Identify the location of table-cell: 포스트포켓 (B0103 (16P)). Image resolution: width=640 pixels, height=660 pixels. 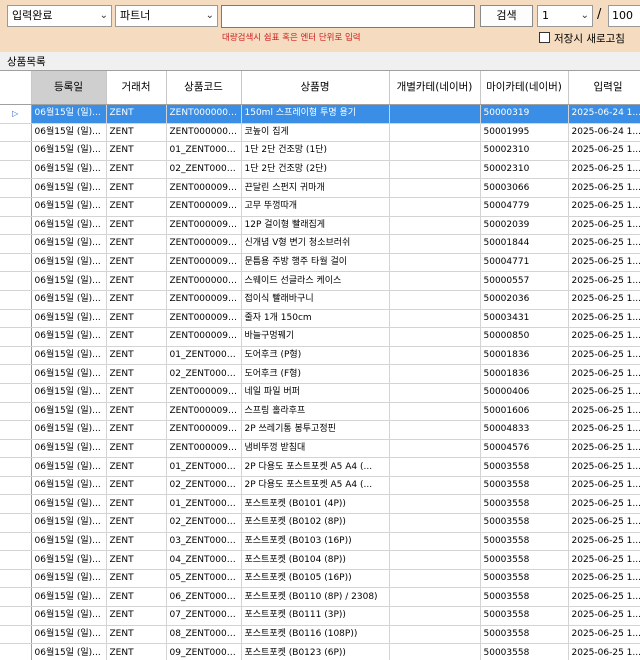
(315, 542).